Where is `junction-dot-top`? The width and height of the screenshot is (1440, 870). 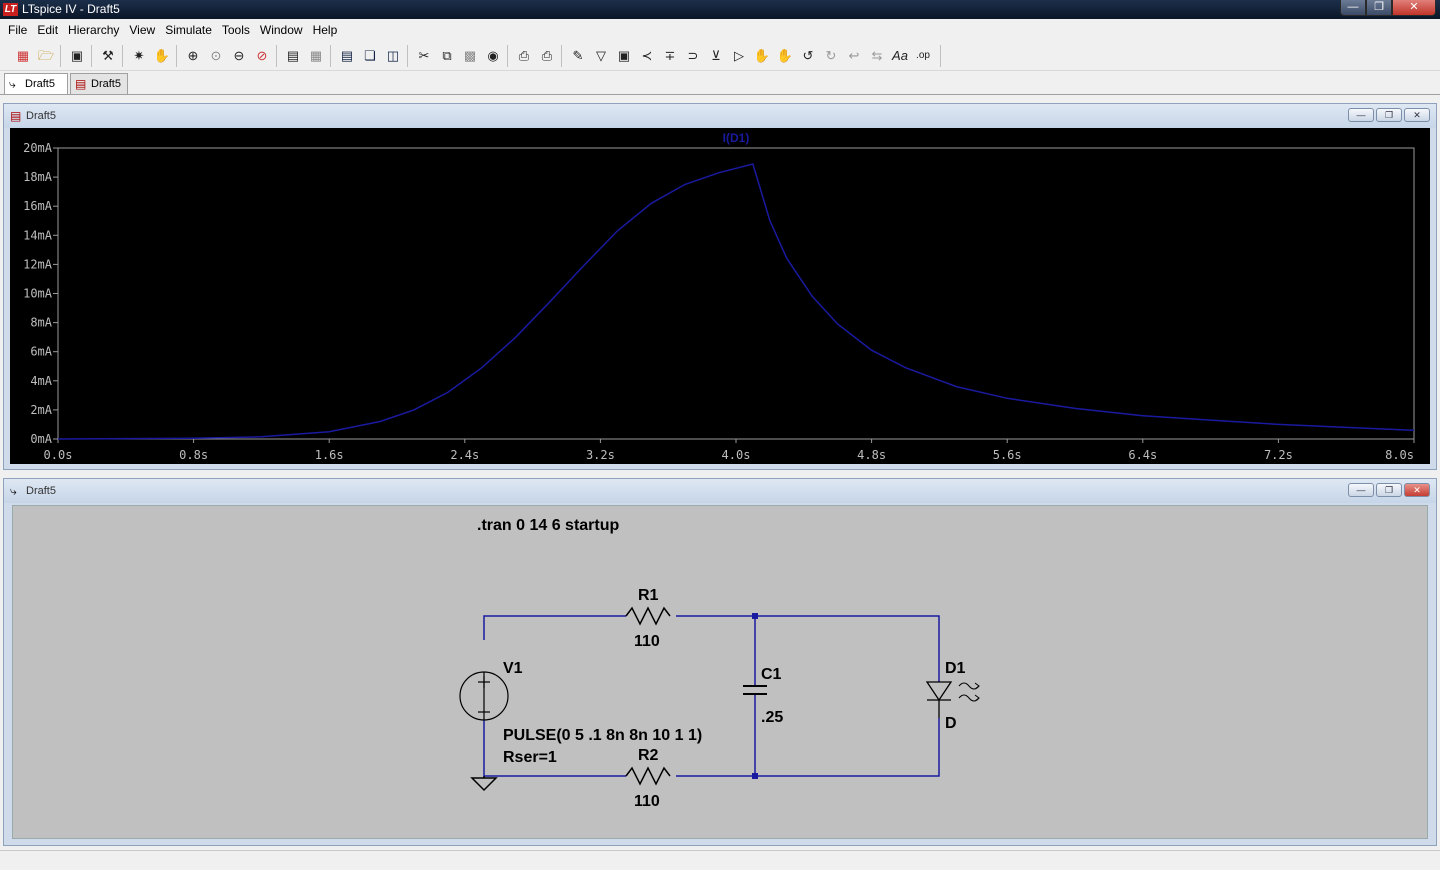
junction-dot-top is located at coordinates (755, 616).